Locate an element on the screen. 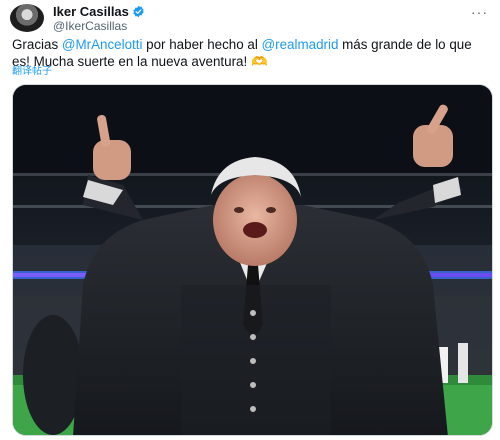  more-options-icon: ··· is located at coordinates (479, 12).